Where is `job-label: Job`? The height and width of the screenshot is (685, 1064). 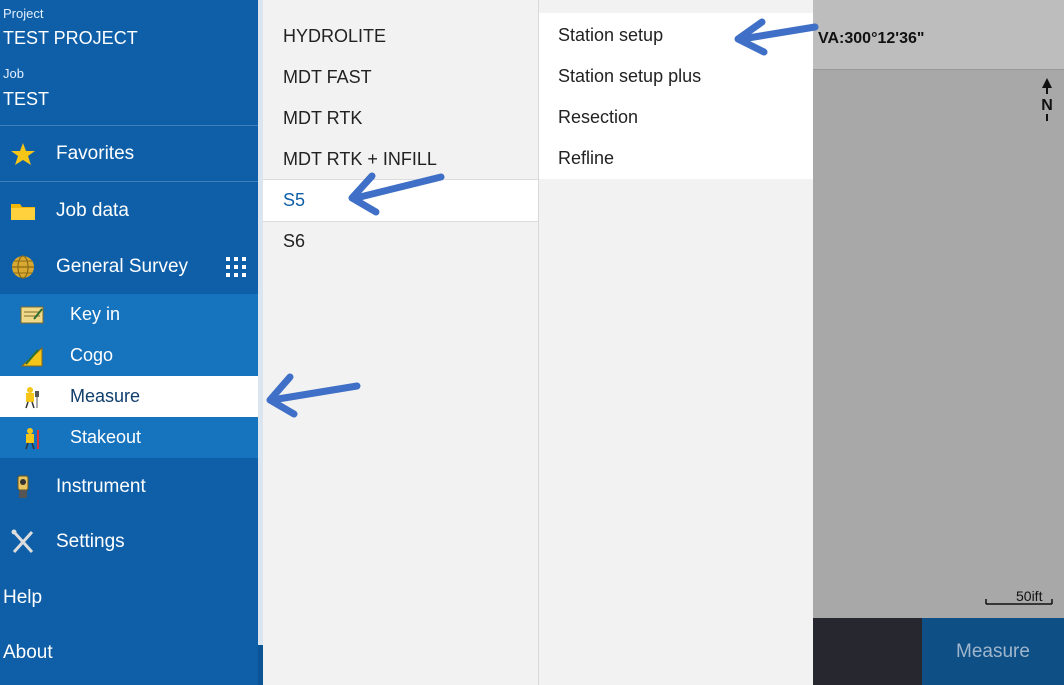
job-label: Job is located at coordinates (13, 73).